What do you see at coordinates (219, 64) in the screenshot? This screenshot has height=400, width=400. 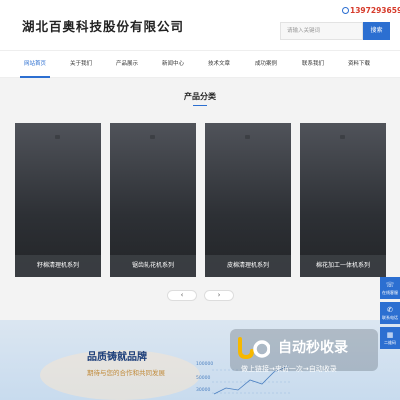 I see `nav-item-articles: 技术文章` at bounding box center [219, 64].